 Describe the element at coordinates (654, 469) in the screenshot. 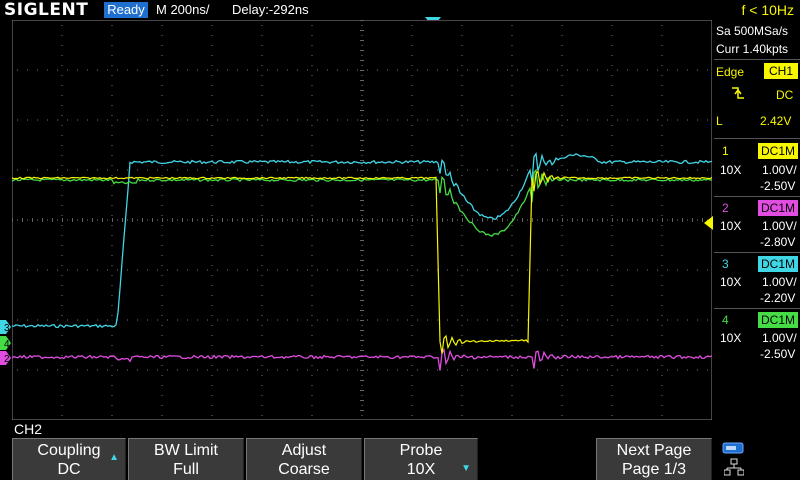

I see `next-page-softkey-value: Page 1/3` at that location.